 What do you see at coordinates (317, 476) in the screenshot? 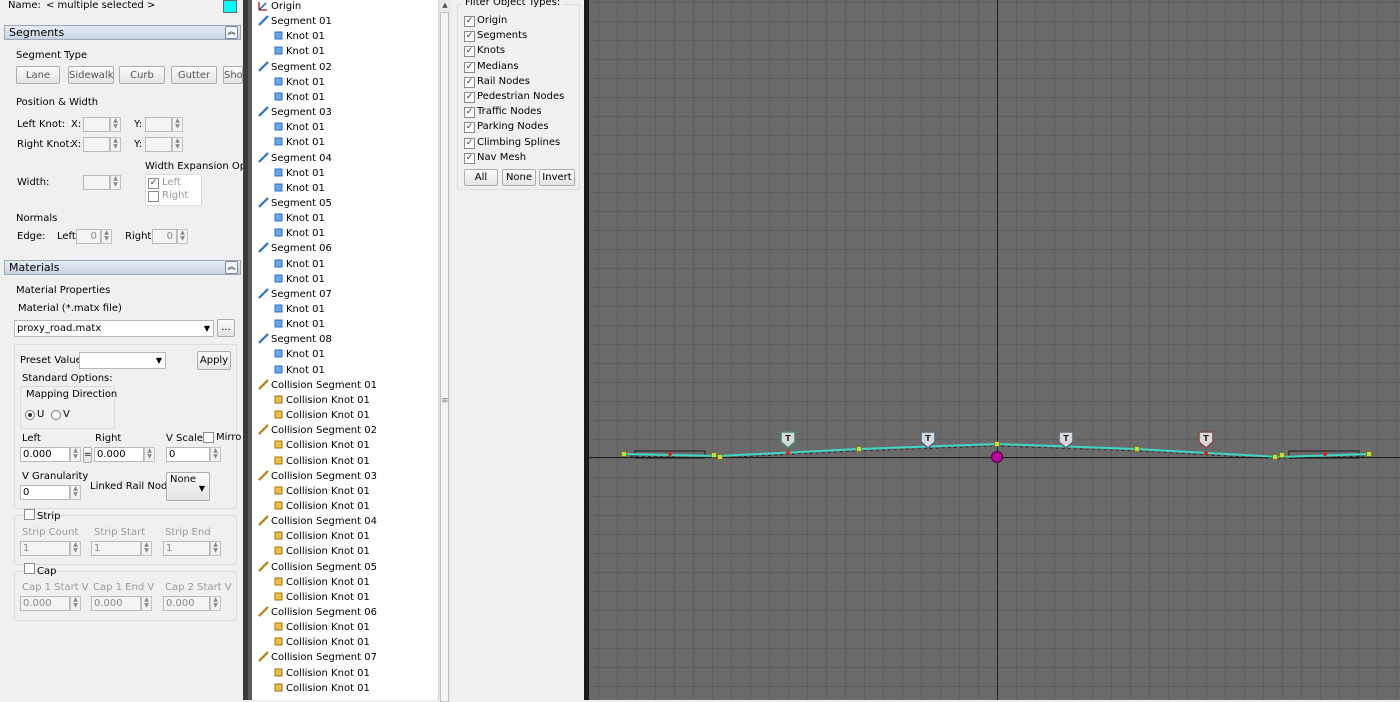
I see `tree-item-collision-segment: Collision Segment 03` at bounding box center [317, 476].